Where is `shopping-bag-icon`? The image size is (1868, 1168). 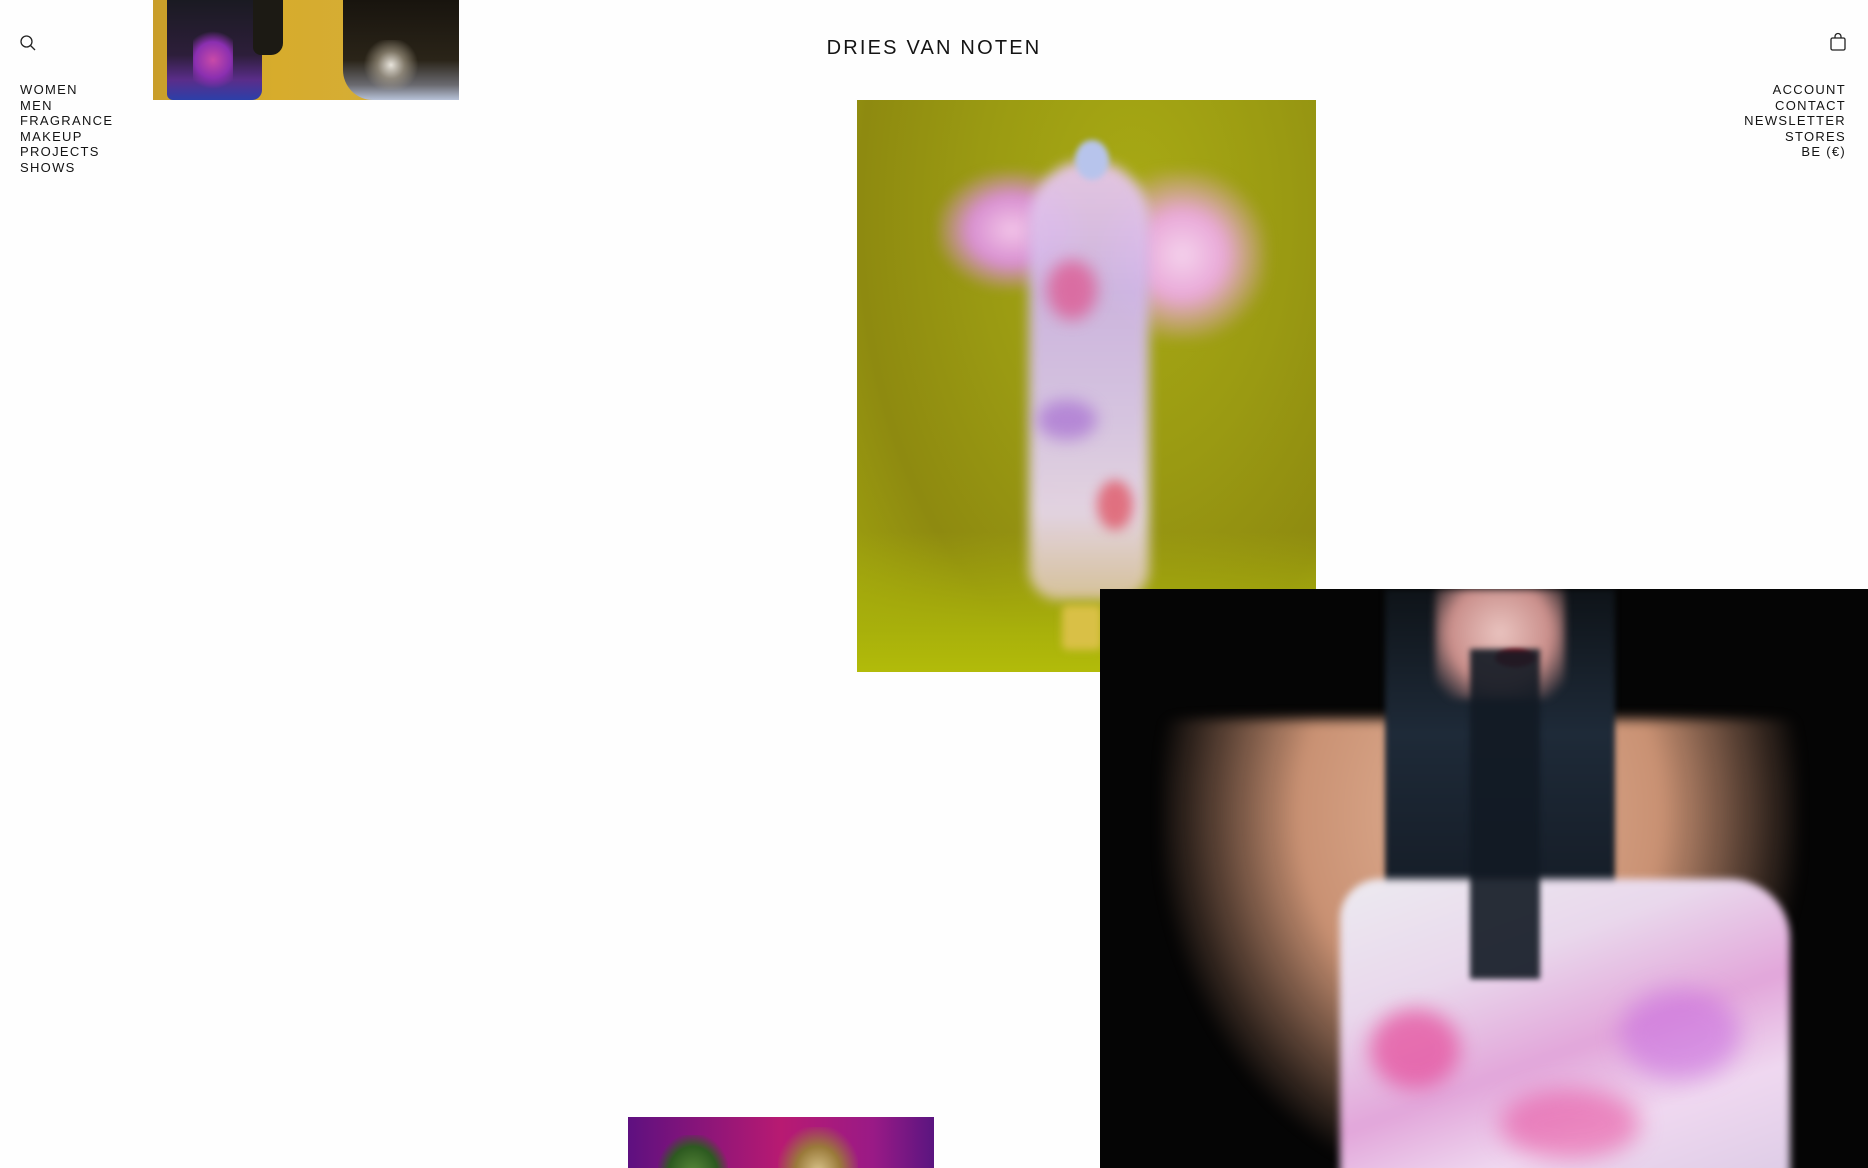 shopping-bag-icon is located at coordinates (1838, 41).